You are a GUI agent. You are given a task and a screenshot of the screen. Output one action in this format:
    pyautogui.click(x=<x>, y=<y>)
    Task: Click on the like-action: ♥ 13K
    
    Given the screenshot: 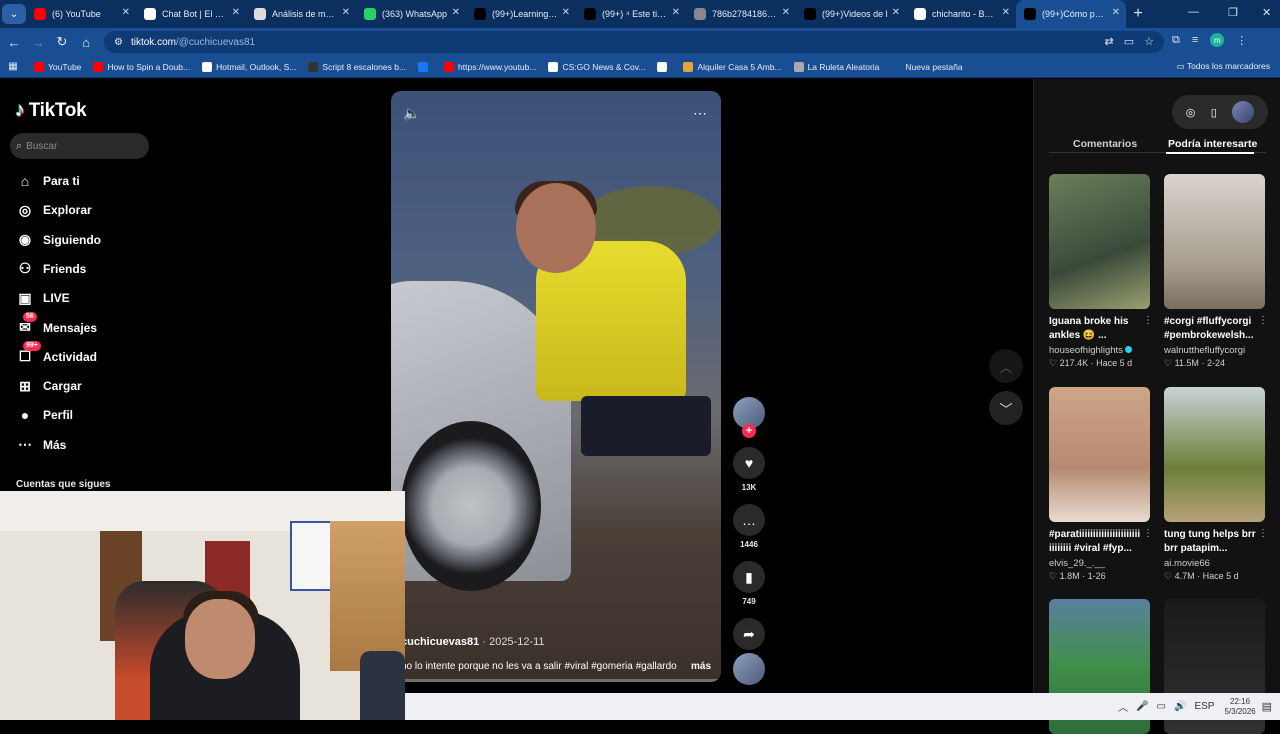 What is the action you would take?
    pyautogui.click(x=749, y=469)
    